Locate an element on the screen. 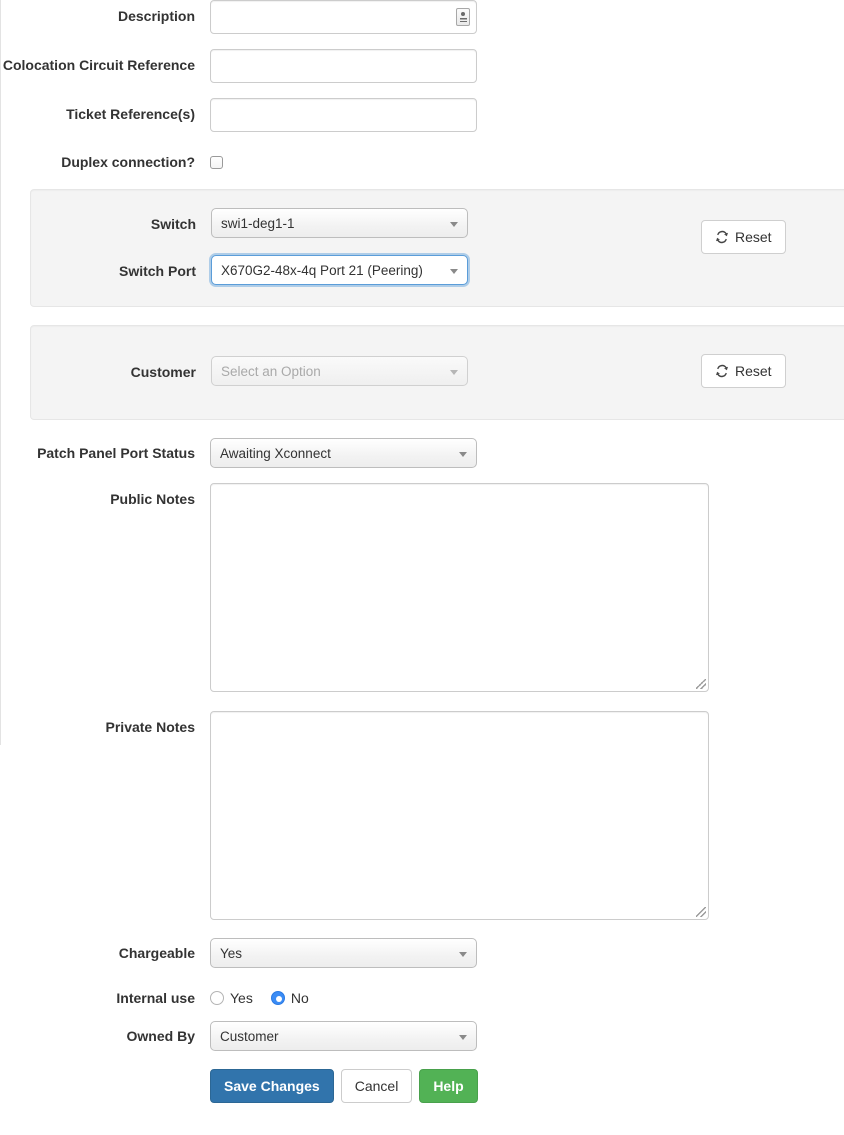 This screenshot has width=844, height=1135. switch-select: swi1-deg1-1 is located at coordinates (339, 222).